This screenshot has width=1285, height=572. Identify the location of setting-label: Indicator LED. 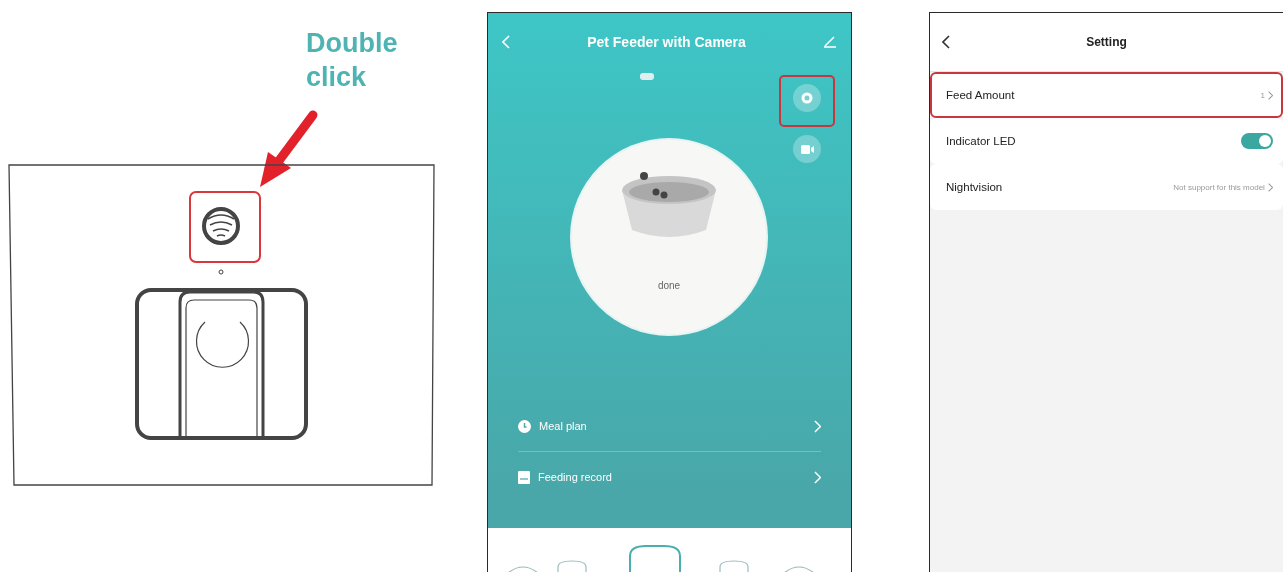
(981, 141).